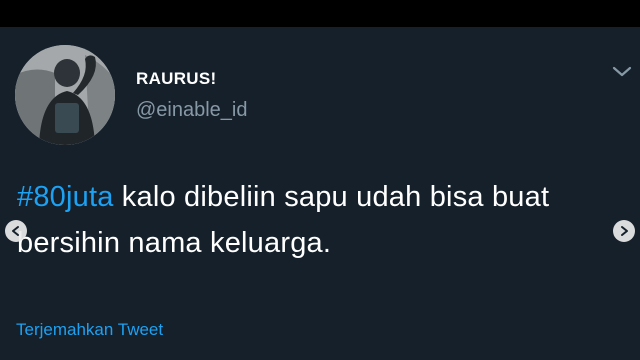 Image resolution: width=640 pixels, height=360 pixels. Describe the element at coordinates (192, 110) in the screenshot. I see `user-handle: @einable_id` at that location.